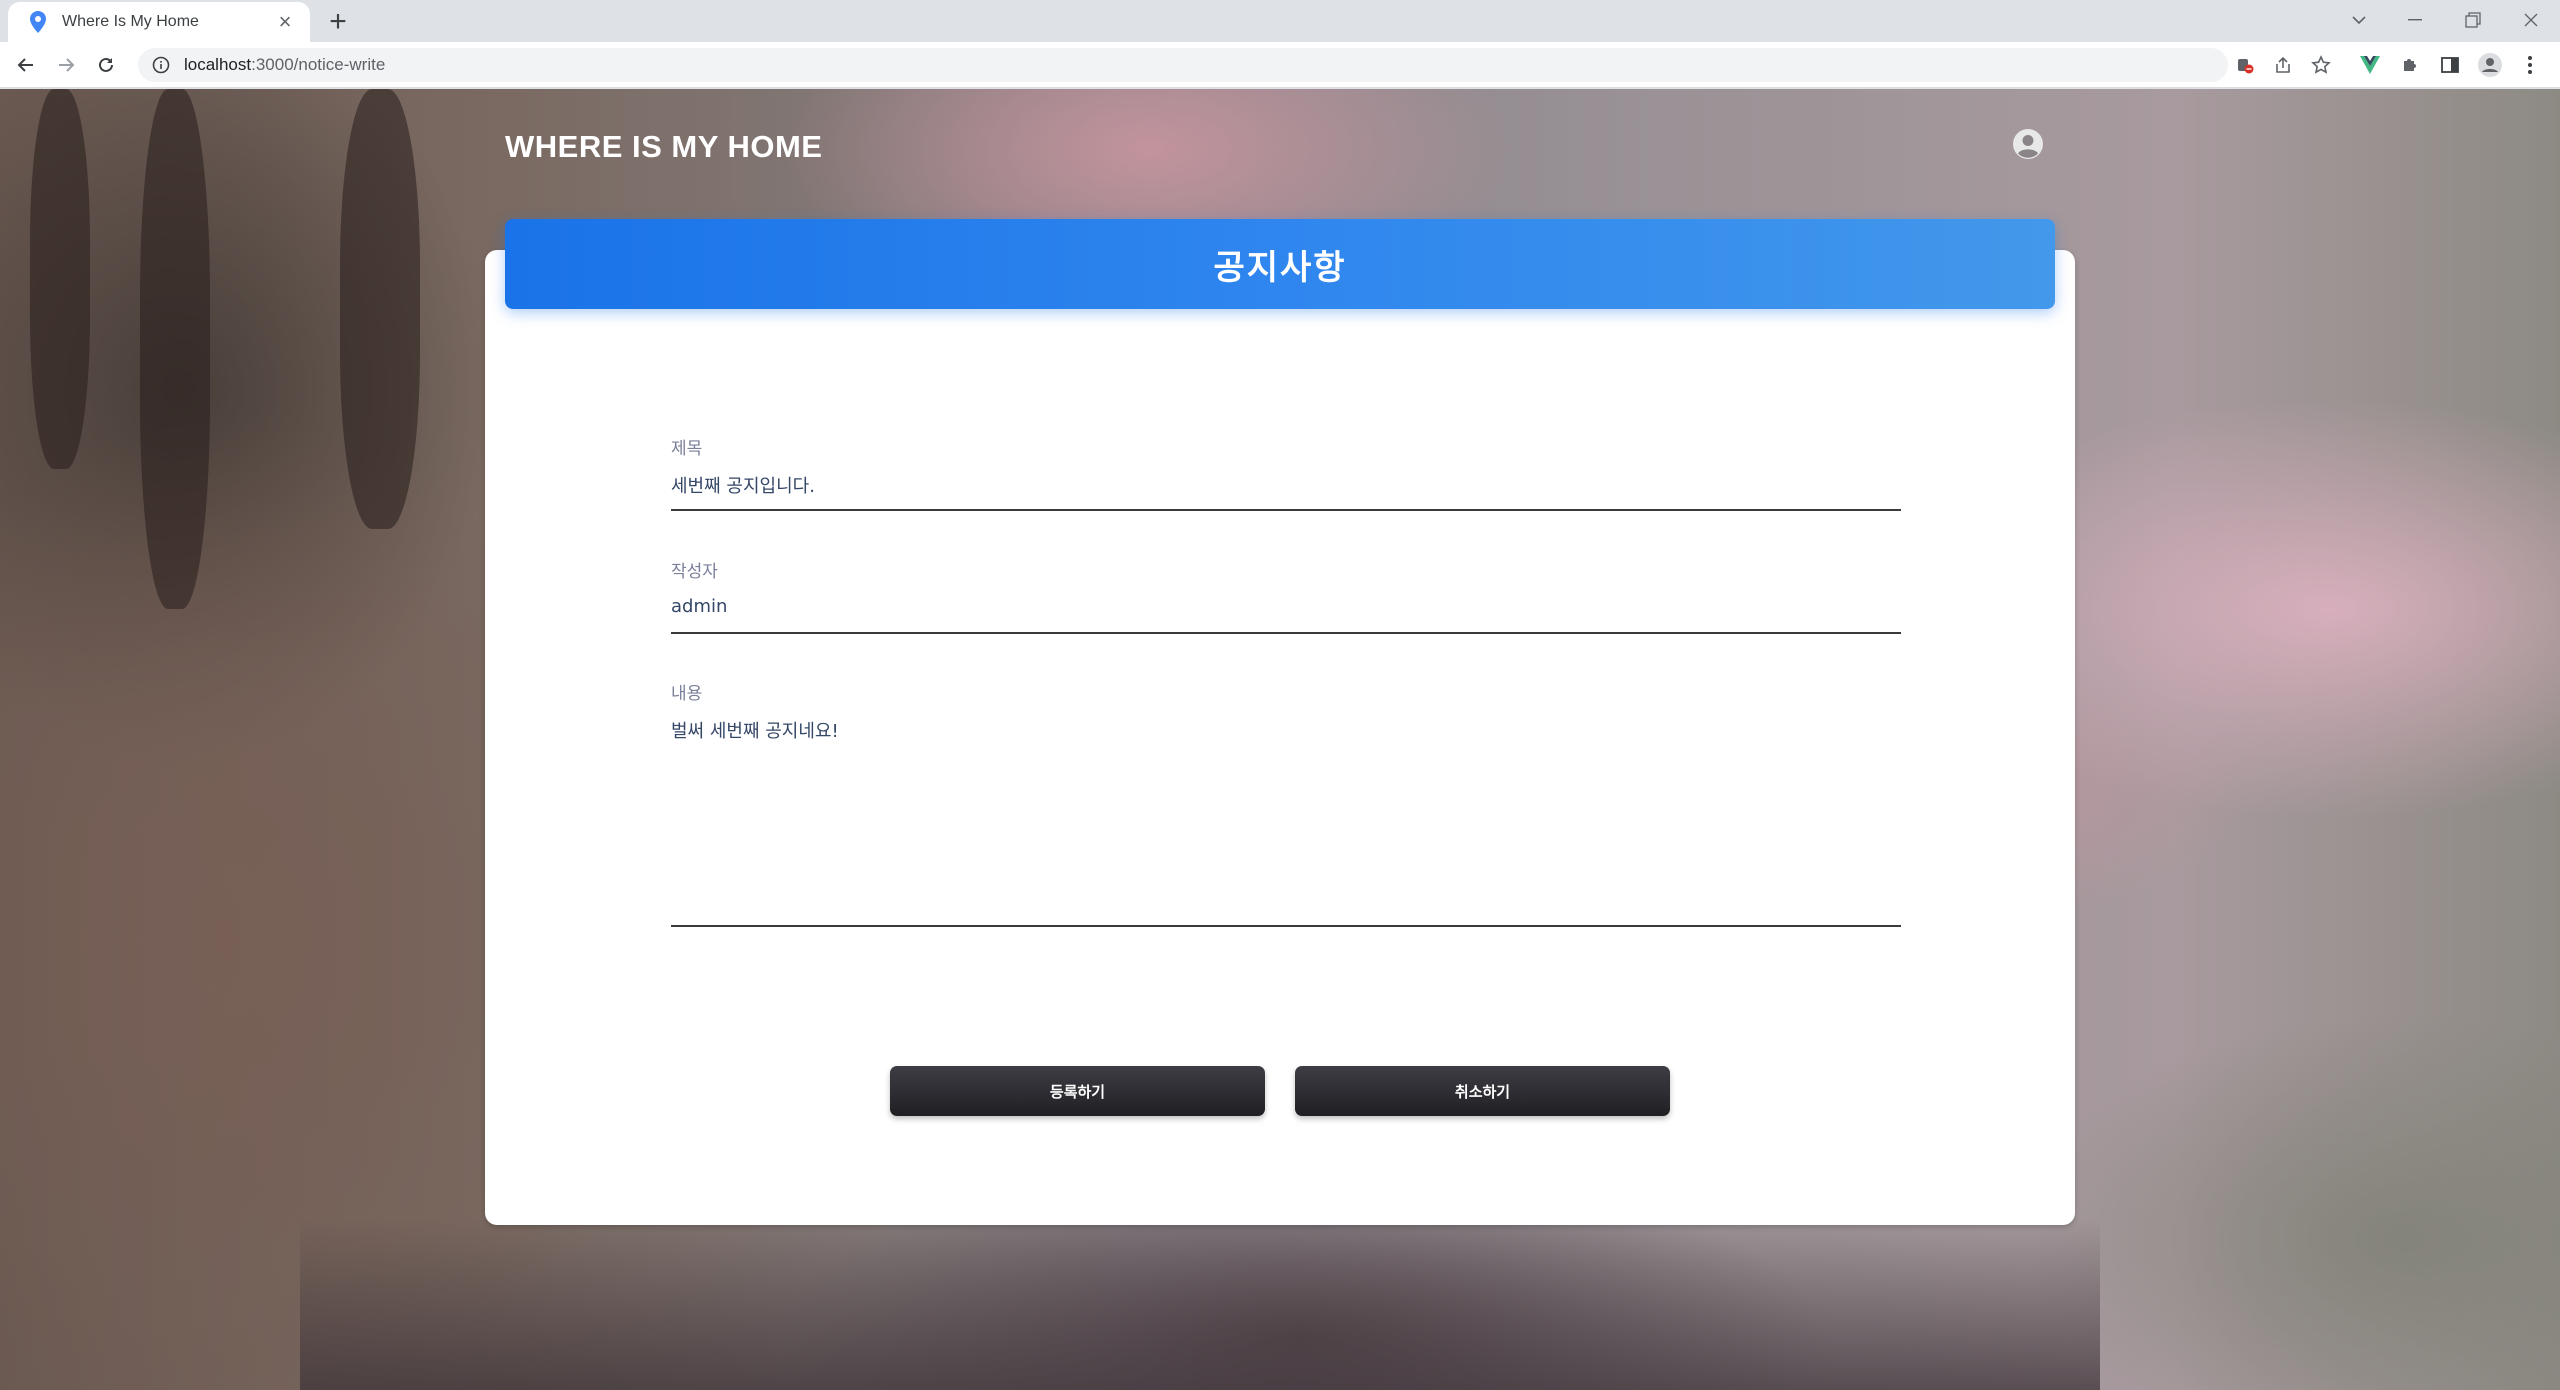 The width and height of the screenshot is (2560, 1390). I want to click on subject-label: 제목, so click(687, 449).